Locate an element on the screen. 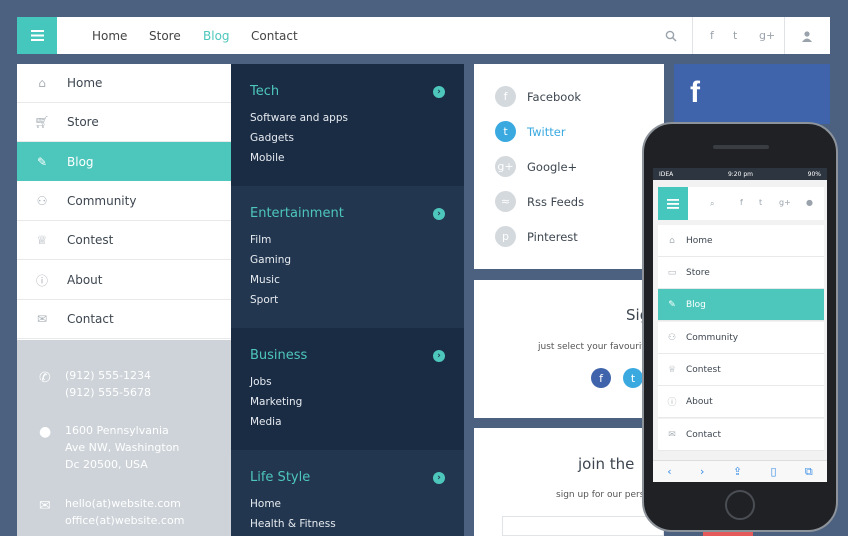 The height and width of the screenshot is (536, 848). category-link: Jobs is located at coordinates (347, 382).